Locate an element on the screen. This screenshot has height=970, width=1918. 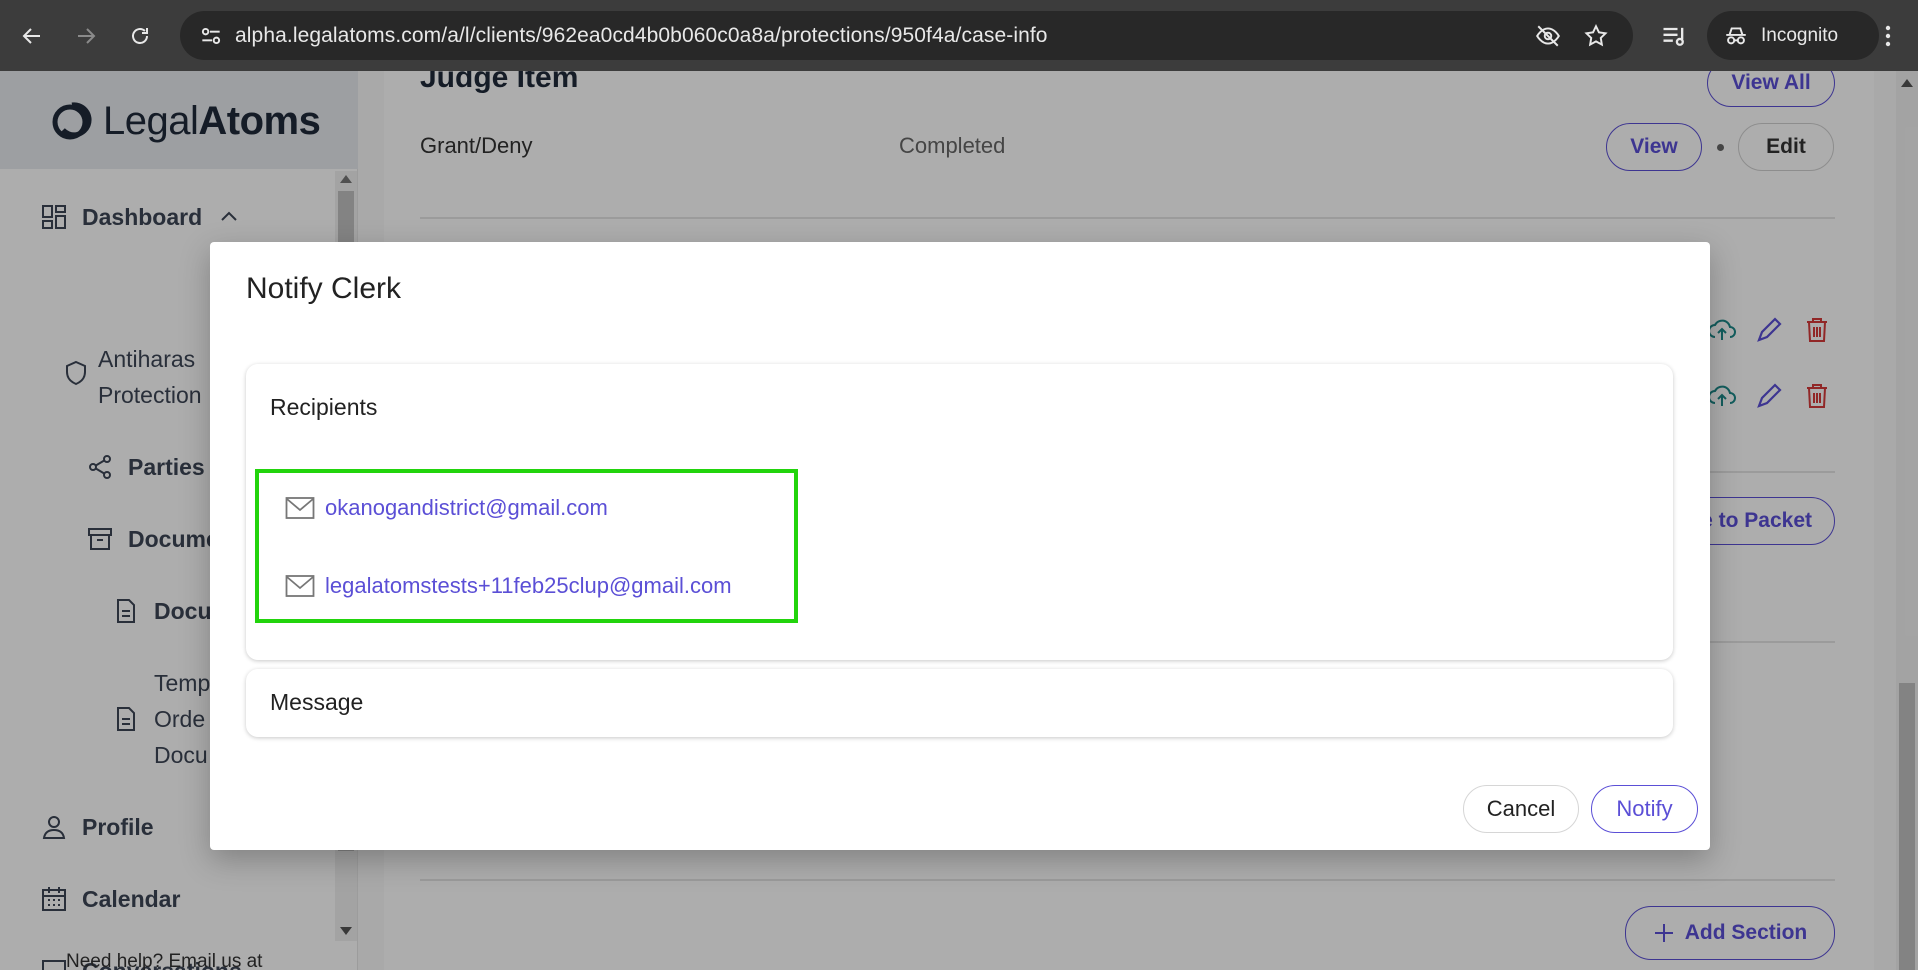
cancel-button: Cancel is located at coordinates (1521, 809).